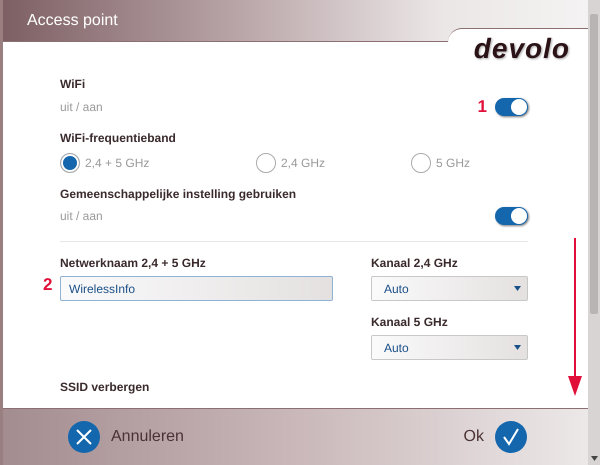  What do you see at coordinates (72, 21) in the screenshot?
I see `window-title: Access point` at bounding box center [72, 21].